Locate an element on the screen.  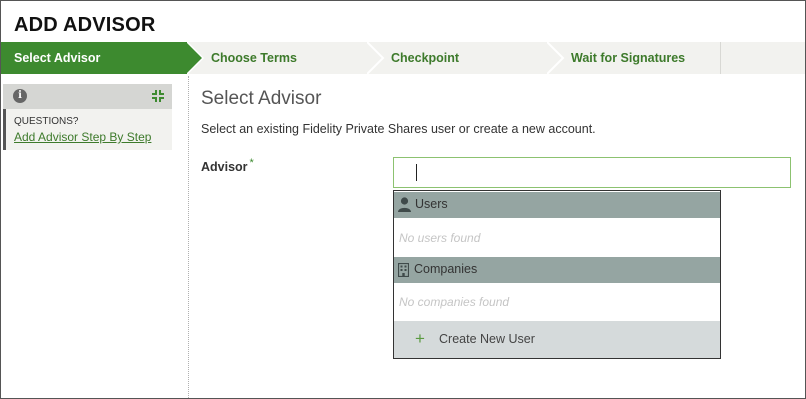
users-group-header: Users is located at coordinates (557, 205).